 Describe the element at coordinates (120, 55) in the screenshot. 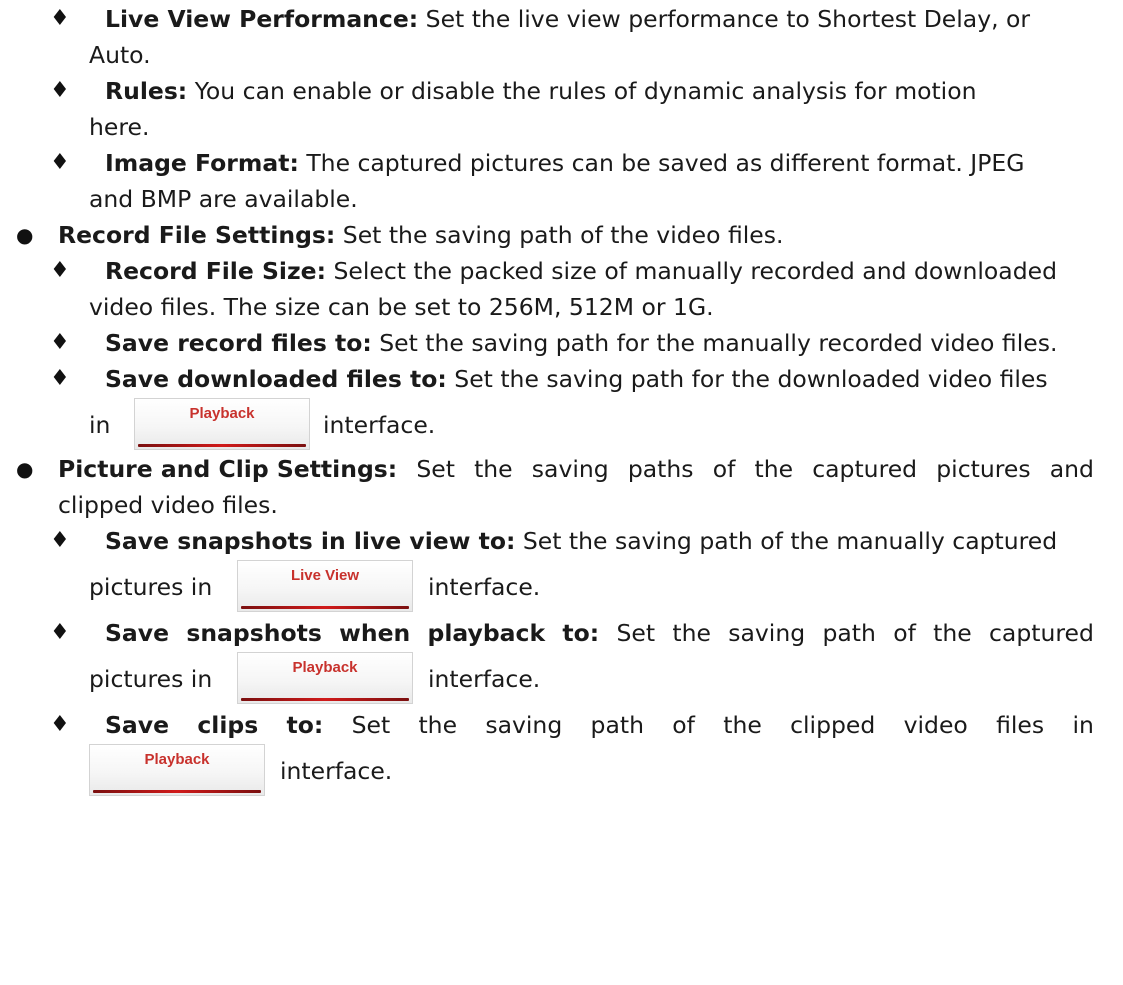

I see `live-view-performance-line-2: Auto.` at that location.